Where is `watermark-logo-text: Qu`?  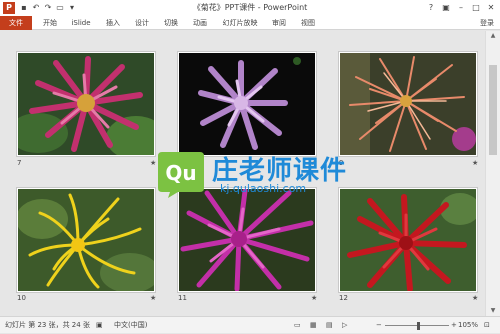
watermark-logo-text: Qu is located at coordinates (180, 173).